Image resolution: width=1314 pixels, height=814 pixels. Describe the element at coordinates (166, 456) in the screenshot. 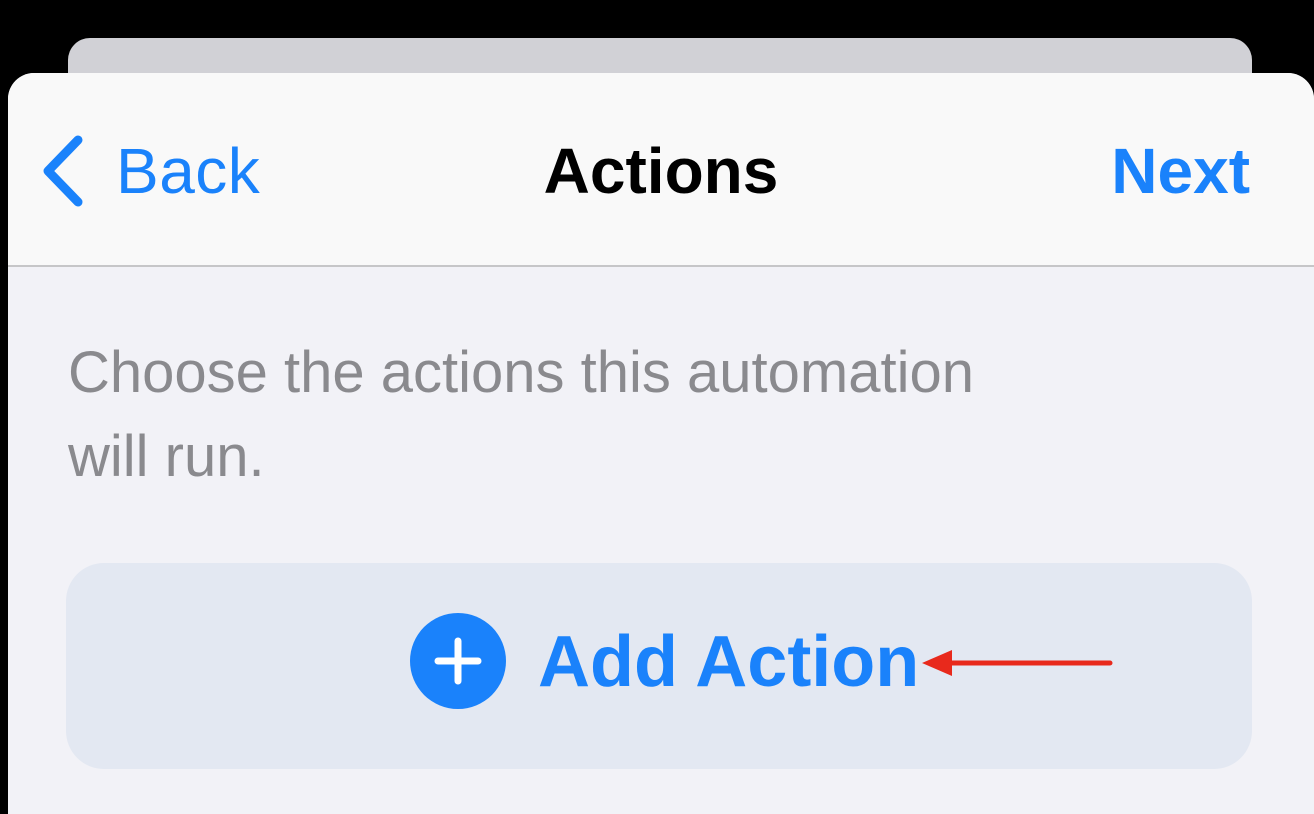

I see `description-line-2: will run.` at that location.